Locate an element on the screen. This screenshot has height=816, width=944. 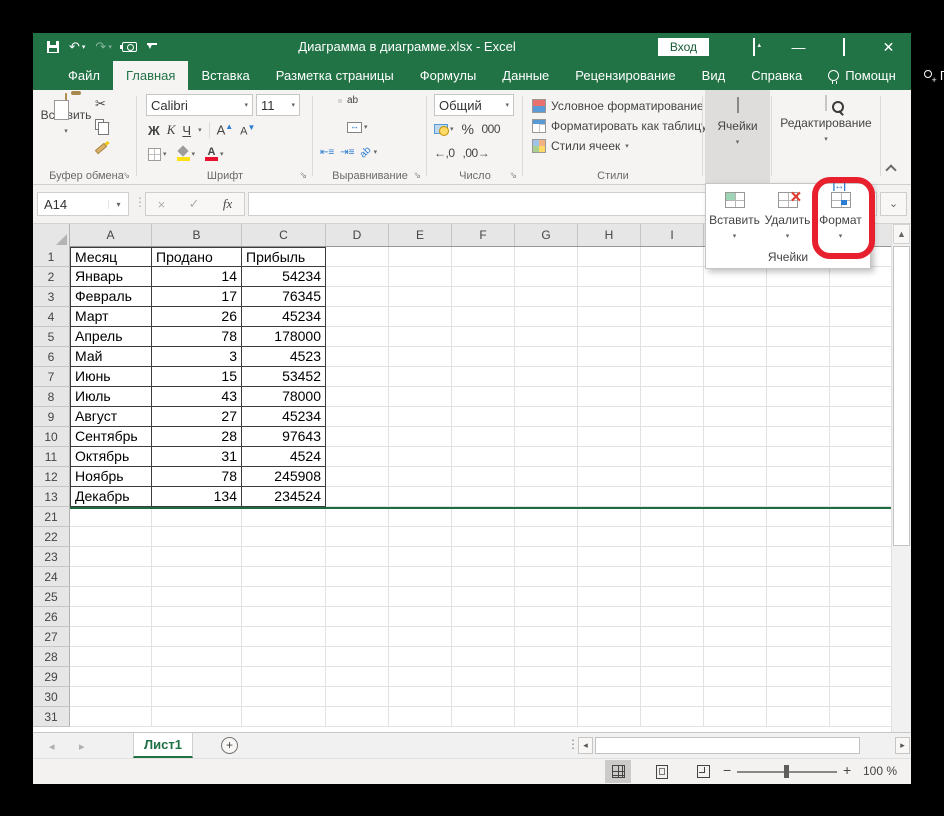
undo-icon: ↶ ▾ is located at coordinates (77, 47).